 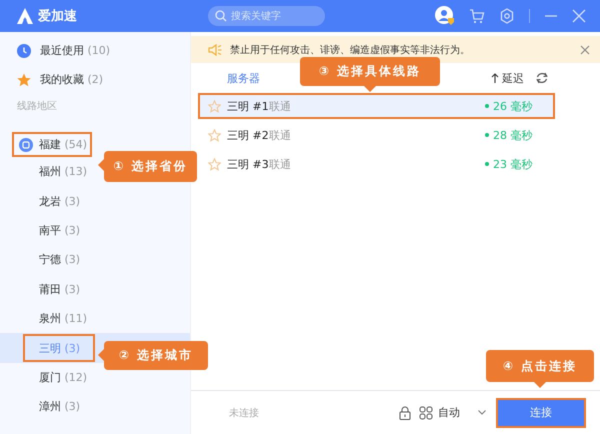 What do you see at coordinates (376, 106) in the screenshot?
I see `server-row: 三明 #1联通 26 毫秒` at bounding box center [376, 106].